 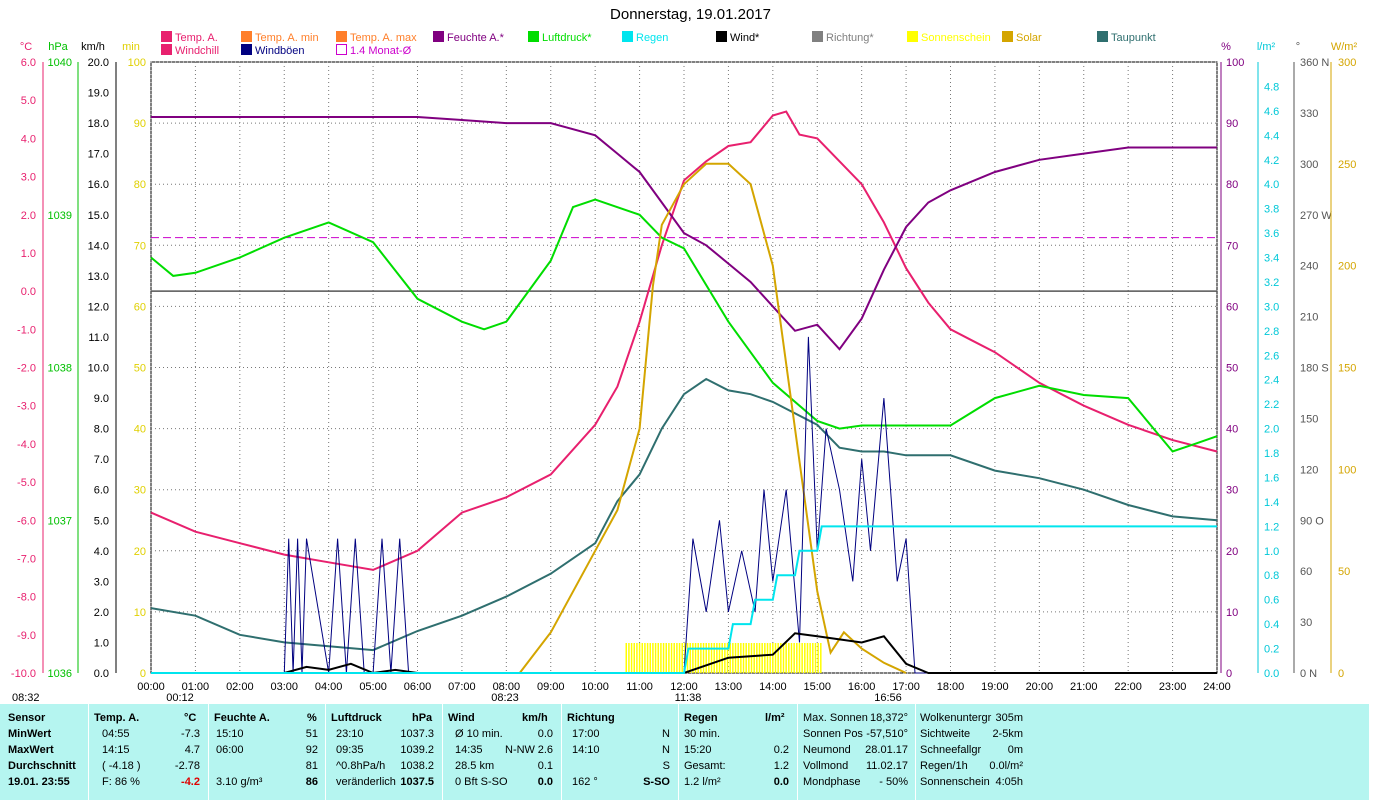 I want to click on dir-axis-tick: 90 O, so click(x=1312, y=521).